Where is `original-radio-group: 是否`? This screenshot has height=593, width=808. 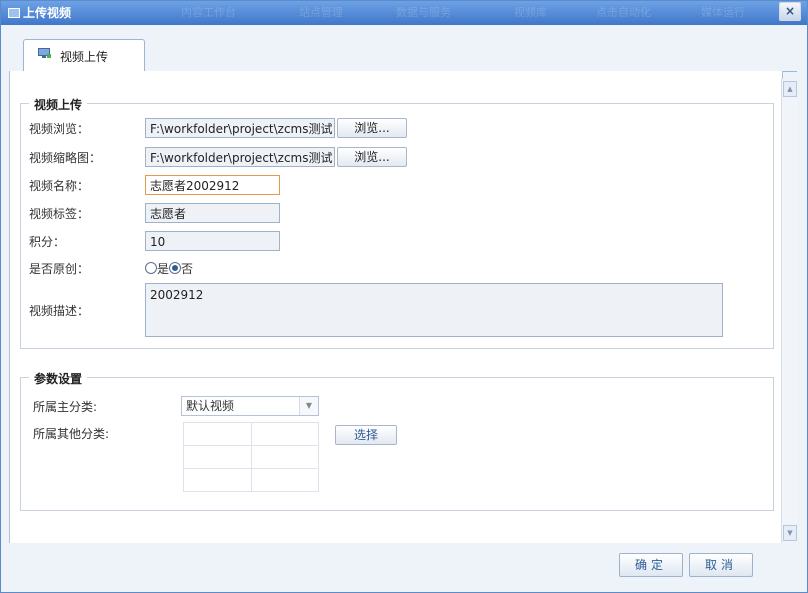 original-radio-group: 是否 is located at coordinates (169, 268).